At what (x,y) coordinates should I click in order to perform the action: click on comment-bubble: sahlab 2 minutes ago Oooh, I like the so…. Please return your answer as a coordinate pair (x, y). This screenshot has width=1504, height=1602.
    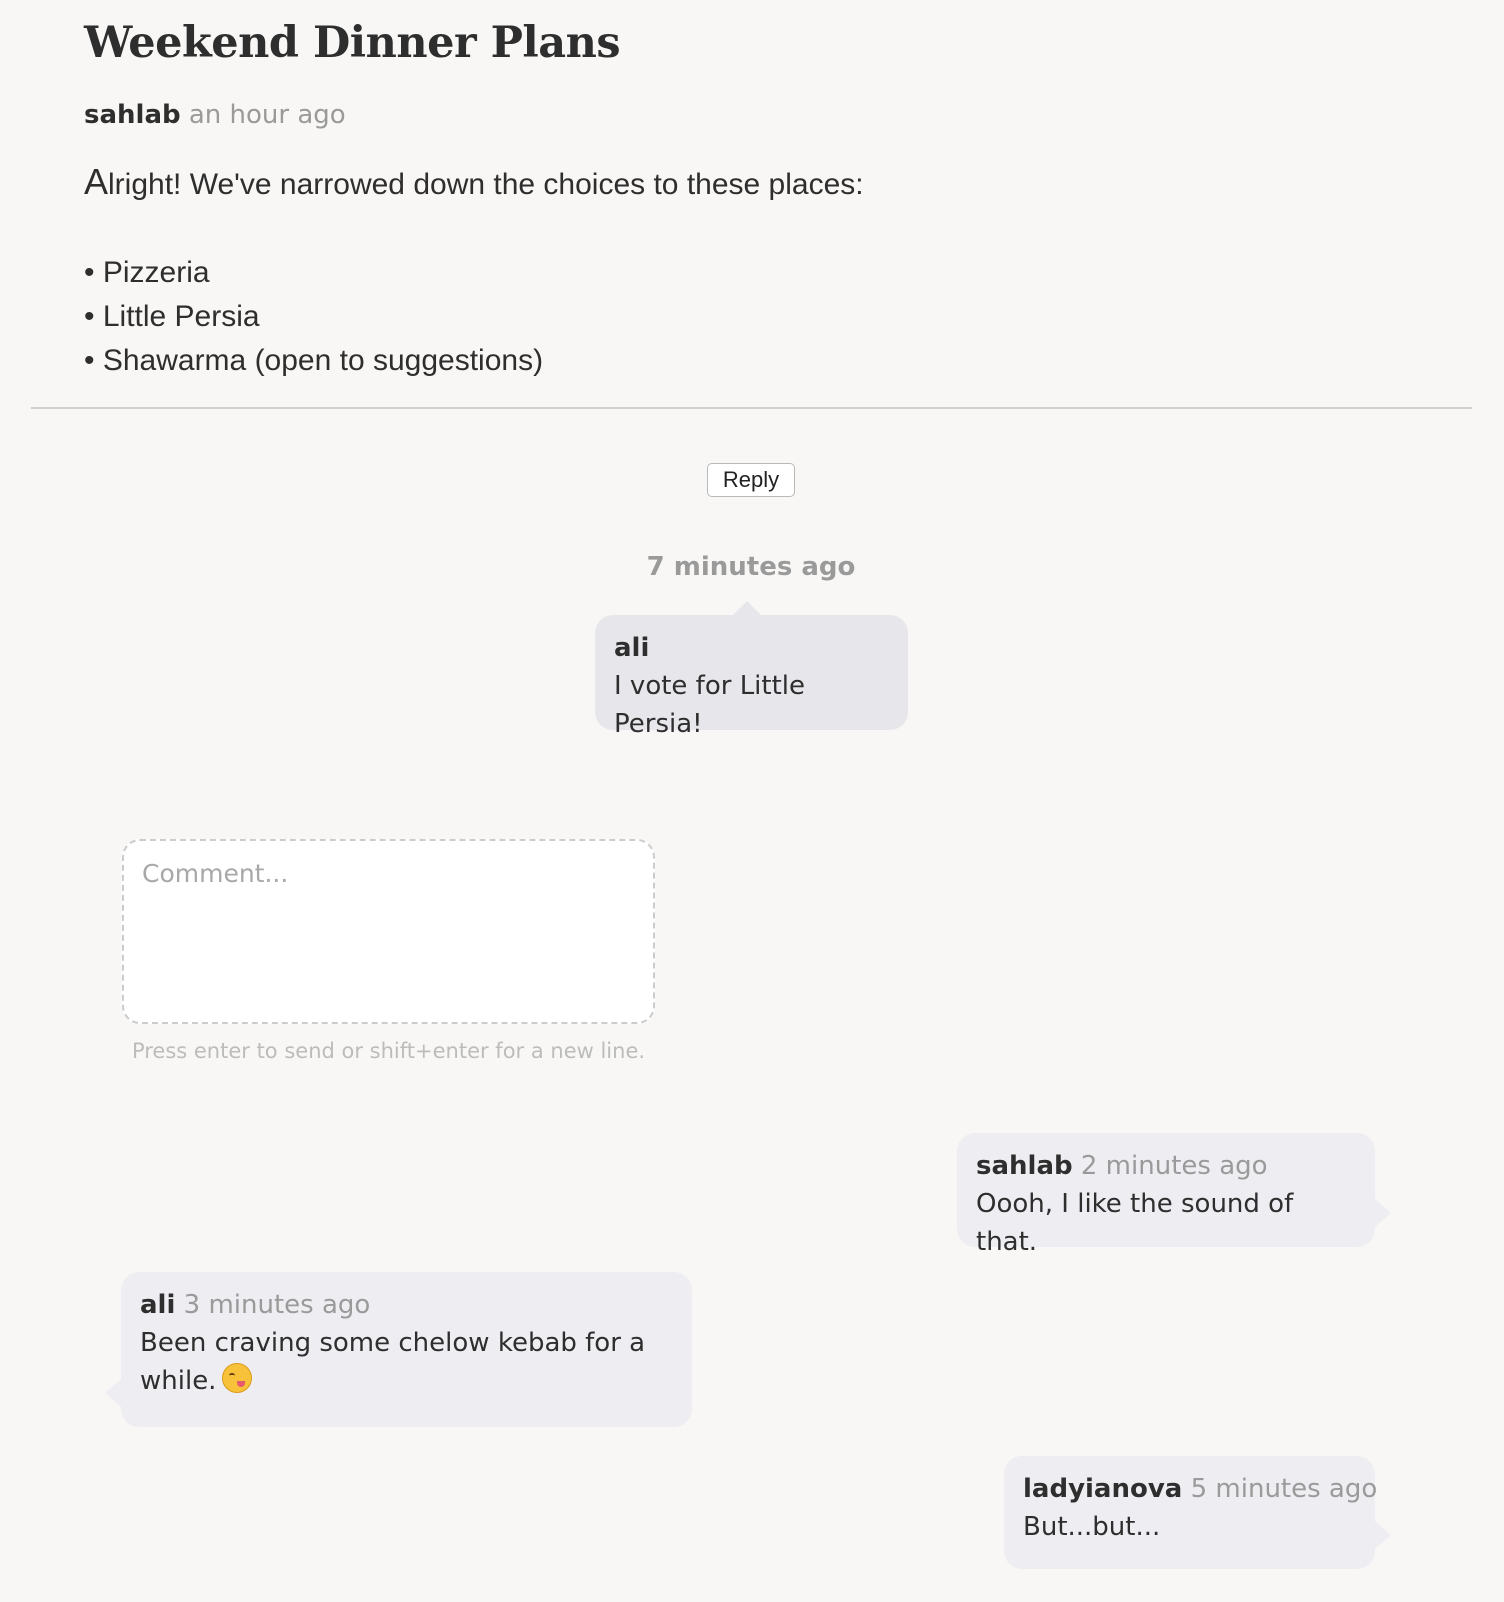
    Looking at the image, I should click on (1174, 1195).